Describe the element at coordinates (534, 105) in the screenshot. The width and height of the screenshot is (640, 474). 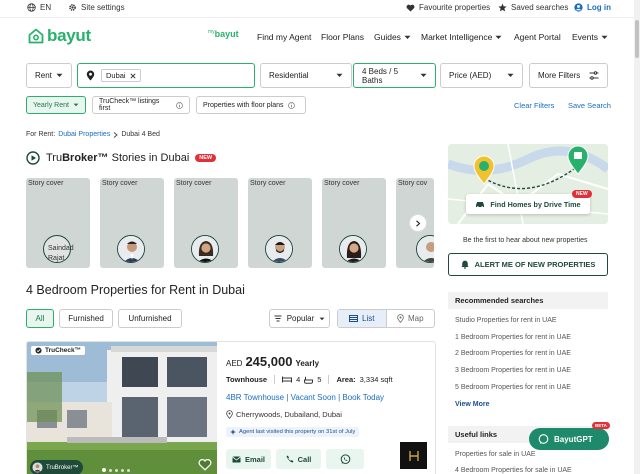
I see `clear-filters-link: Clear Filters` at that location.